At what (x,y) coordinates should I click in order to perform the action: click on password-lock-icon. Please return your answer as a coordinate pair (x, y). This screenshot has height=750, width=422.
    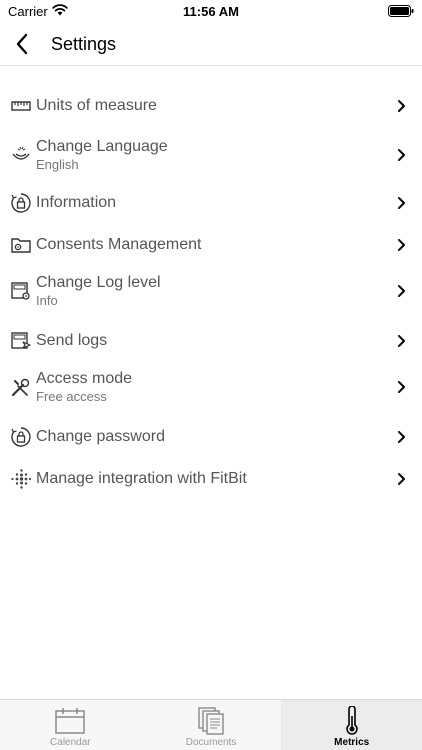
    Looking at the image, I should click on (21, 437).